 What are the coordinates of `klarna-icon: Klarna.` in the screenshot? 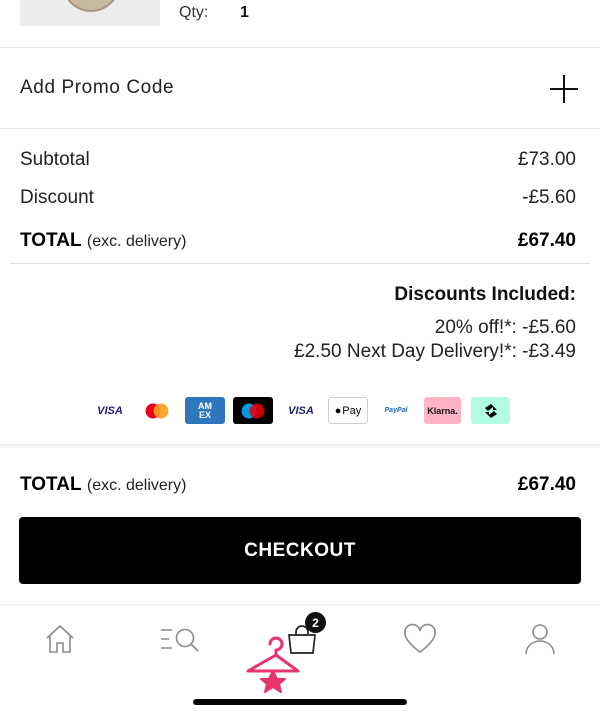 It's located at (442, 410).